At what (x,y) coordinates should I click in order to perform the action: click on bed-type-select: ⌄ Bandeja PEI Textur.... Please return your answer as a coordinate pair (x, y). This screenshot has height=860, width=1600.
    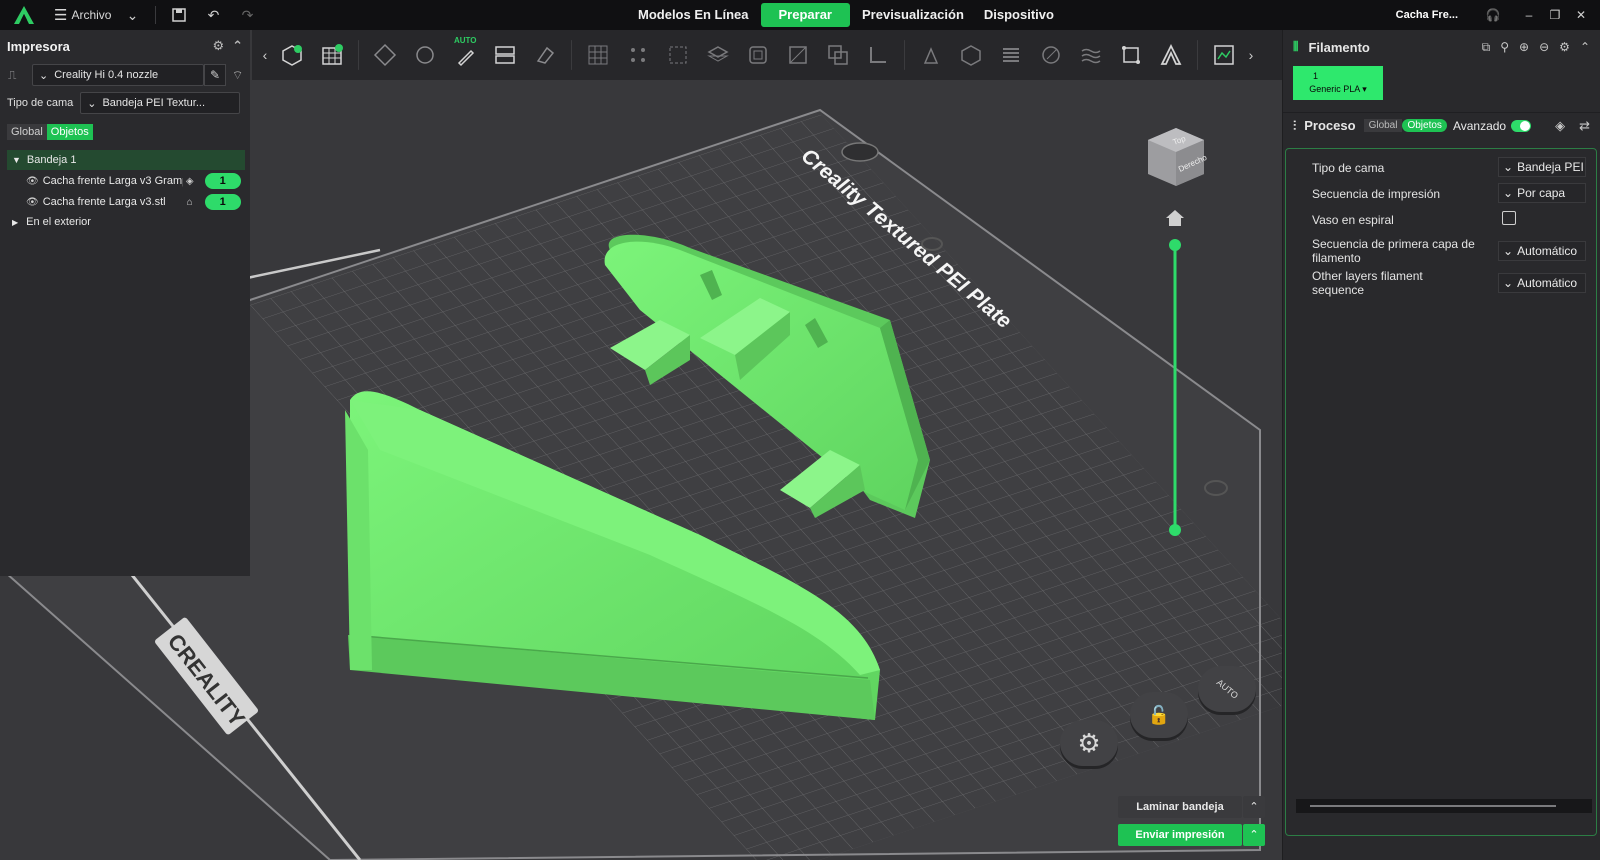
    Looking at the image, I should click on (160, 103).